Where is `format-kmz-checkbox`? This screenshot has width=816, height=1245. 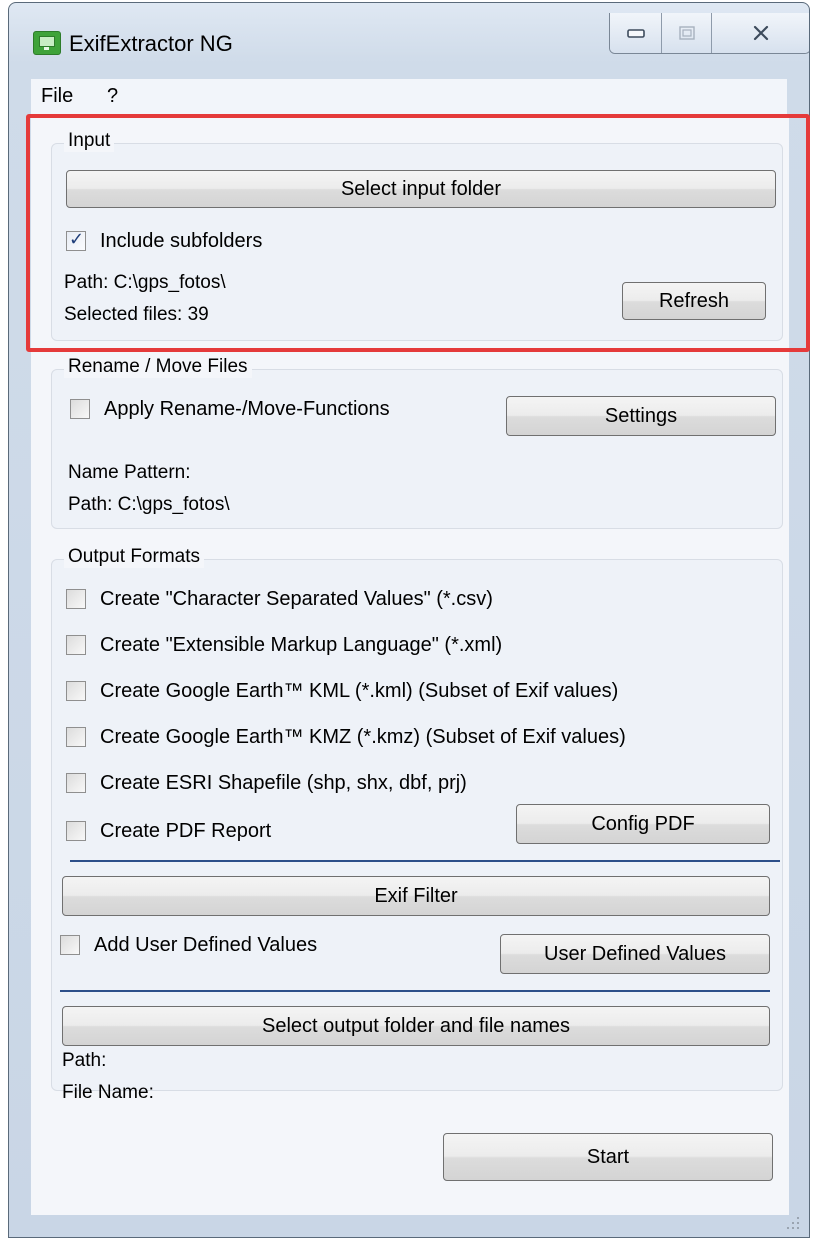
format-kmz-checkbox is located at coordinates (76, 737).